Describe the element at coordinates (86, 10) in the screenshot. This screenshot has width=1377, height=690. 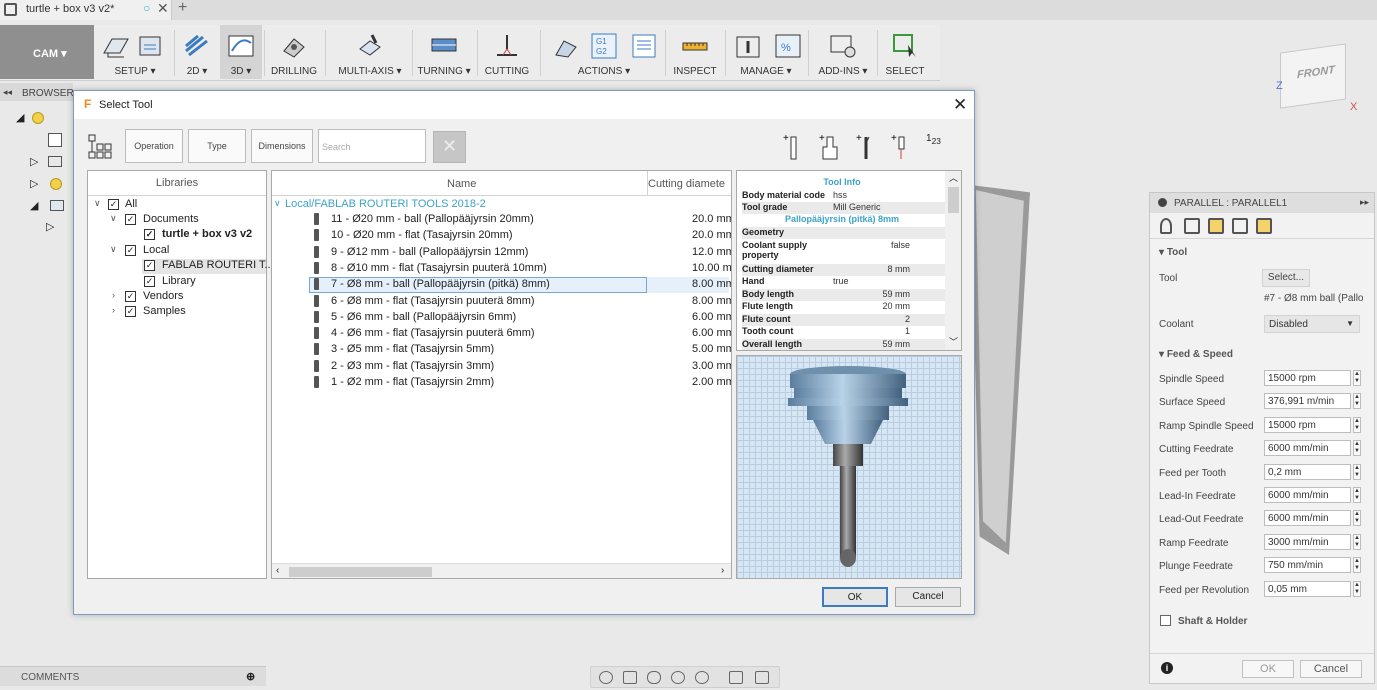
I see `document-tab: turtle + box v3 v2* ○ ✕` at that location.